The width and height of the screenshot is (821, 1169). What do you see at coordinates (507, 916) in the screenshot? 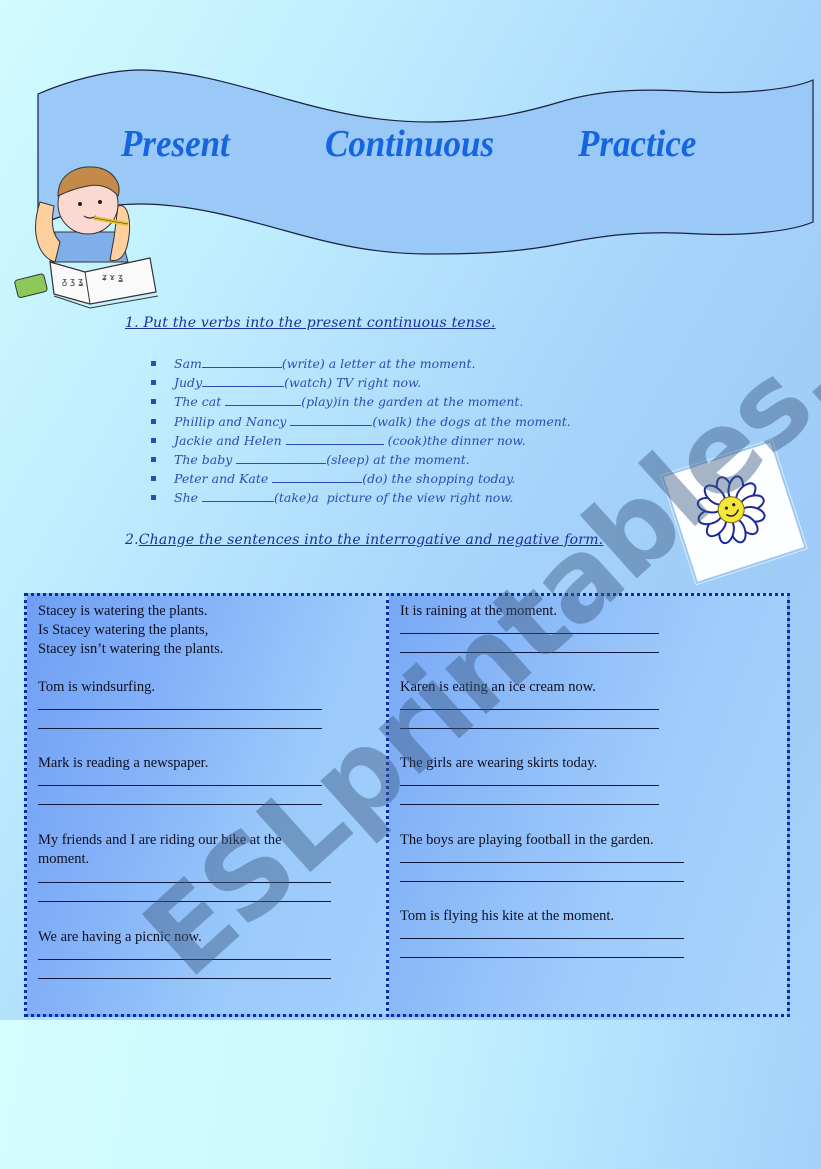
I see `sentence-prompt: Tom is flying his kite at the moment.` at bounding box center [507, 916].